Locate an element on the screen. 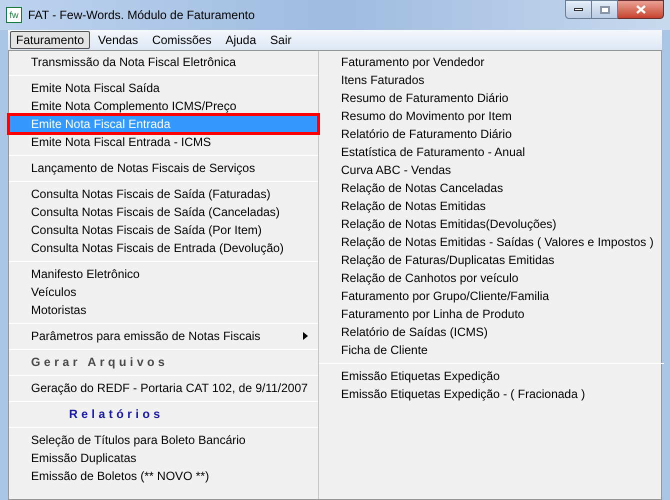 This screenshot has height=500, width=670. menu-item: Curva ABC - Vendas is located at coordinates (491, 170).